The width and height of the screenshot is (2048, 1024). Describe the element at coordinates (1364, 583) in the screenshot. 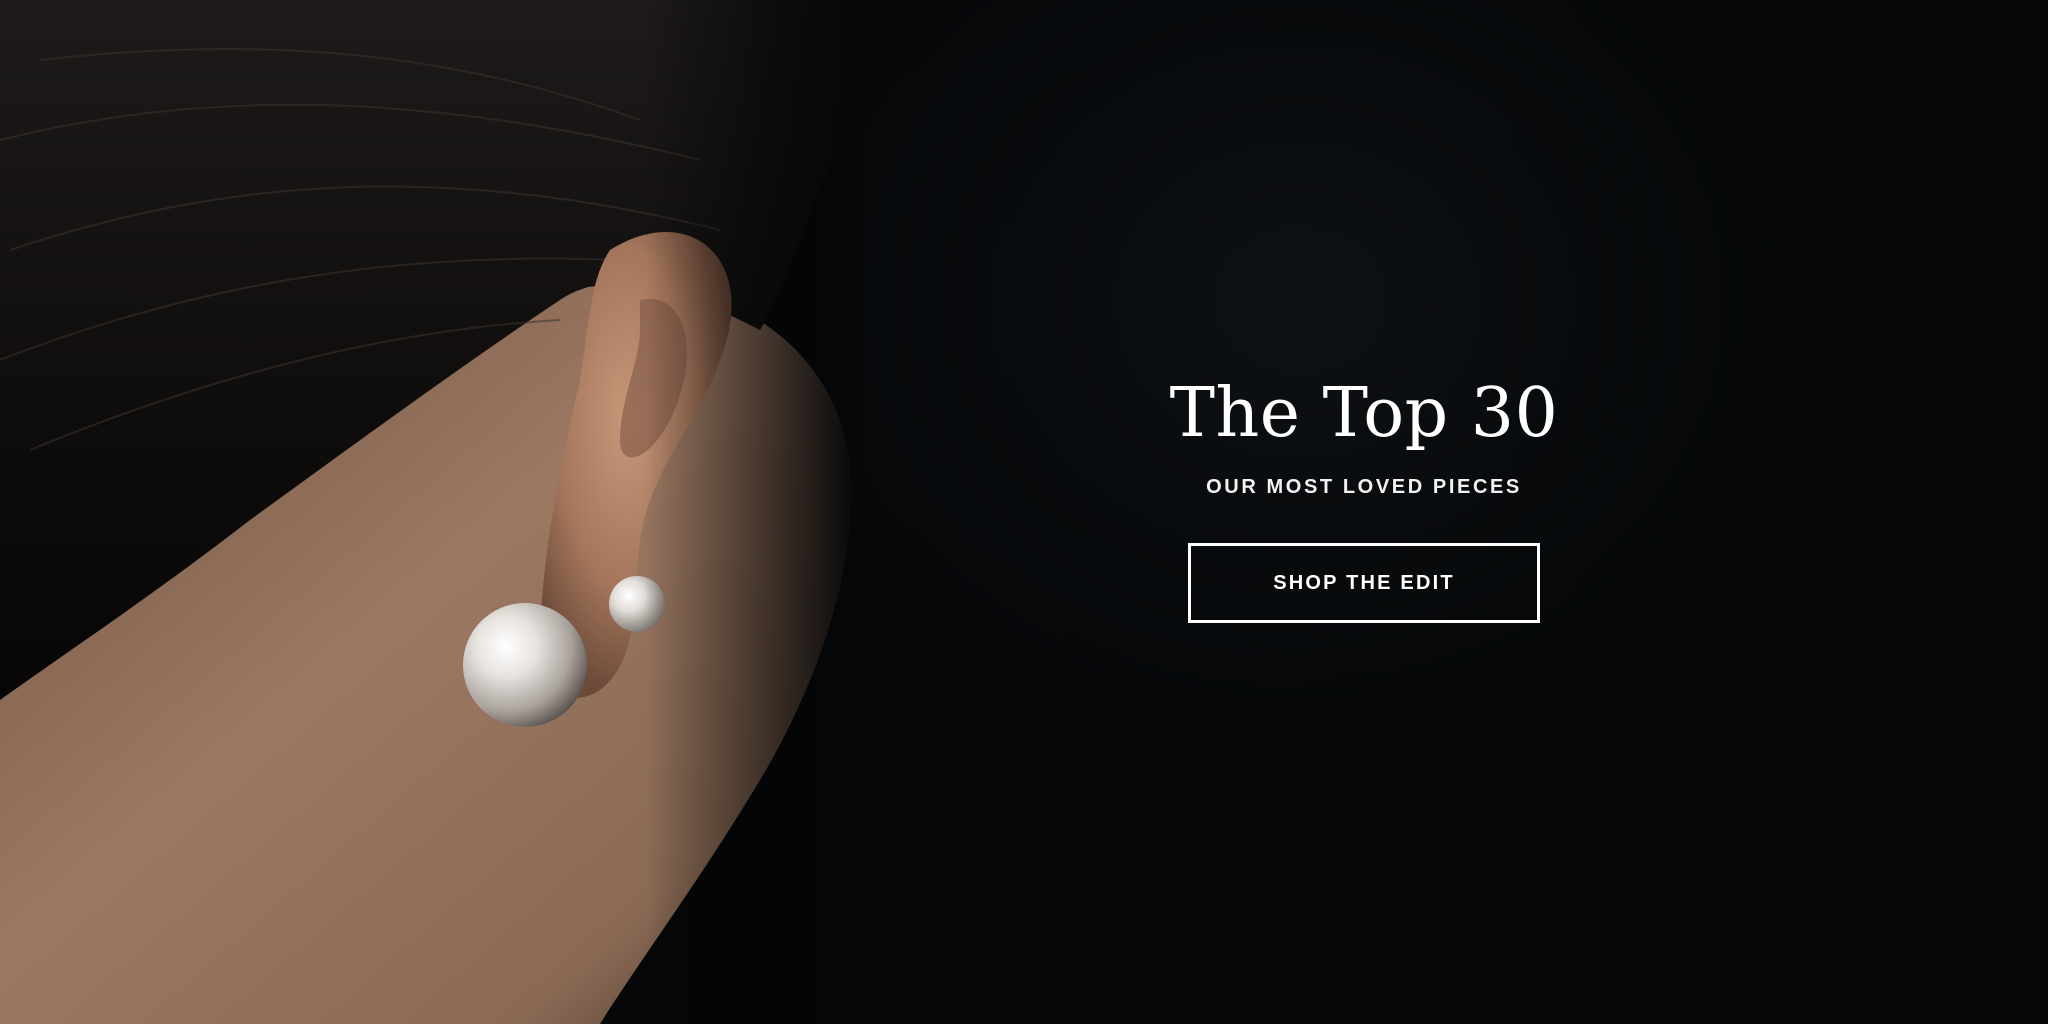

I see `shop-the-edit-button: SHOP THE EDIT` at that location.